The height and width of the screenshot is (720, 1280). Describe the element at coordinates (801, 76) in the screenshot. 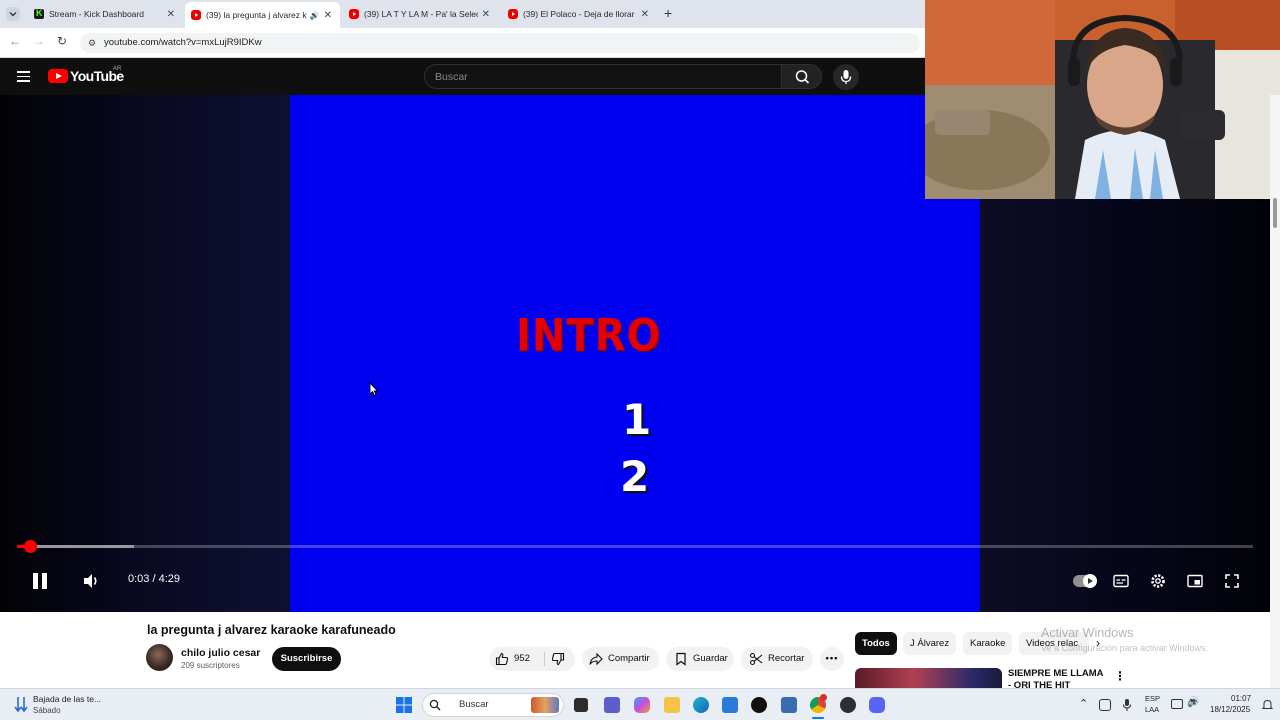

I see `search-button` at that location.